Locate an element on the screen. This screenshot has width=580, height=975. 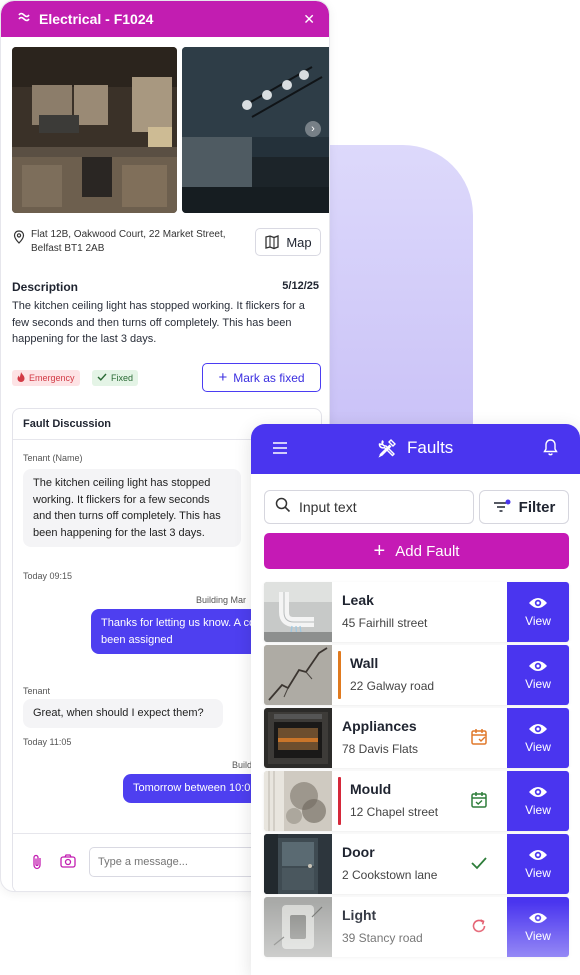
fault-row: Wall 22 Galway road View is located at coordinates (416, 675).